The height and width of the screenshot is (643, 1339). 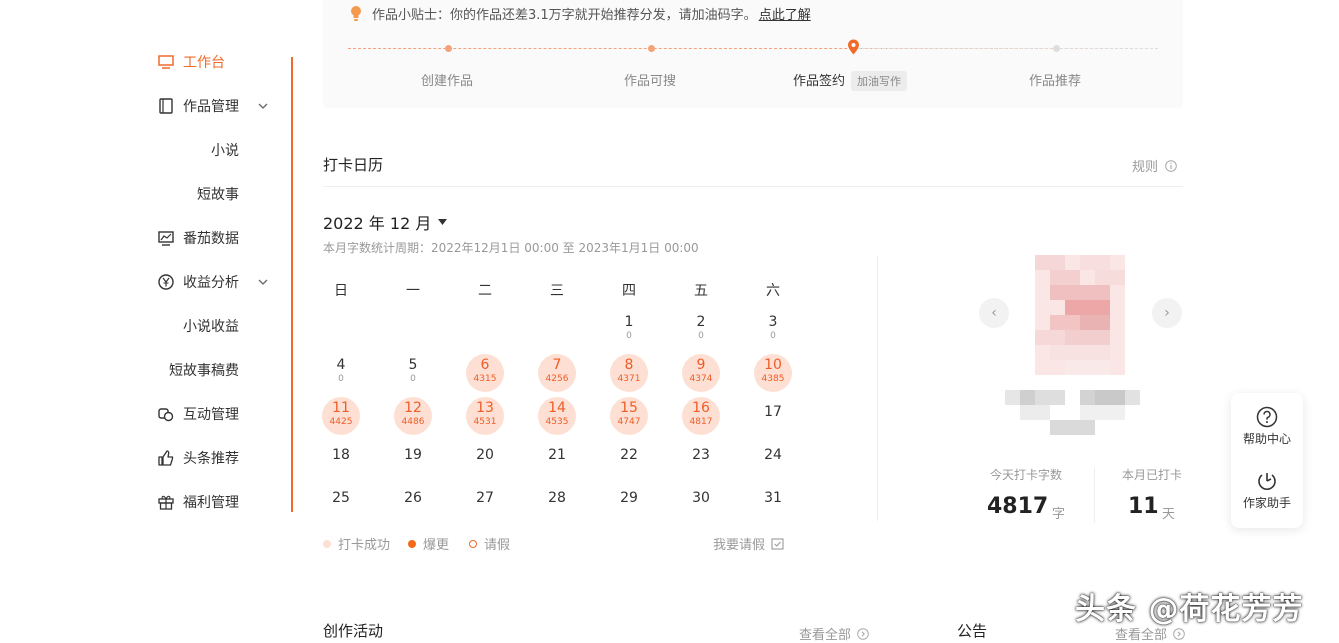 I want to click on calendar-day: 13 4531, so click(x=485, y=416).